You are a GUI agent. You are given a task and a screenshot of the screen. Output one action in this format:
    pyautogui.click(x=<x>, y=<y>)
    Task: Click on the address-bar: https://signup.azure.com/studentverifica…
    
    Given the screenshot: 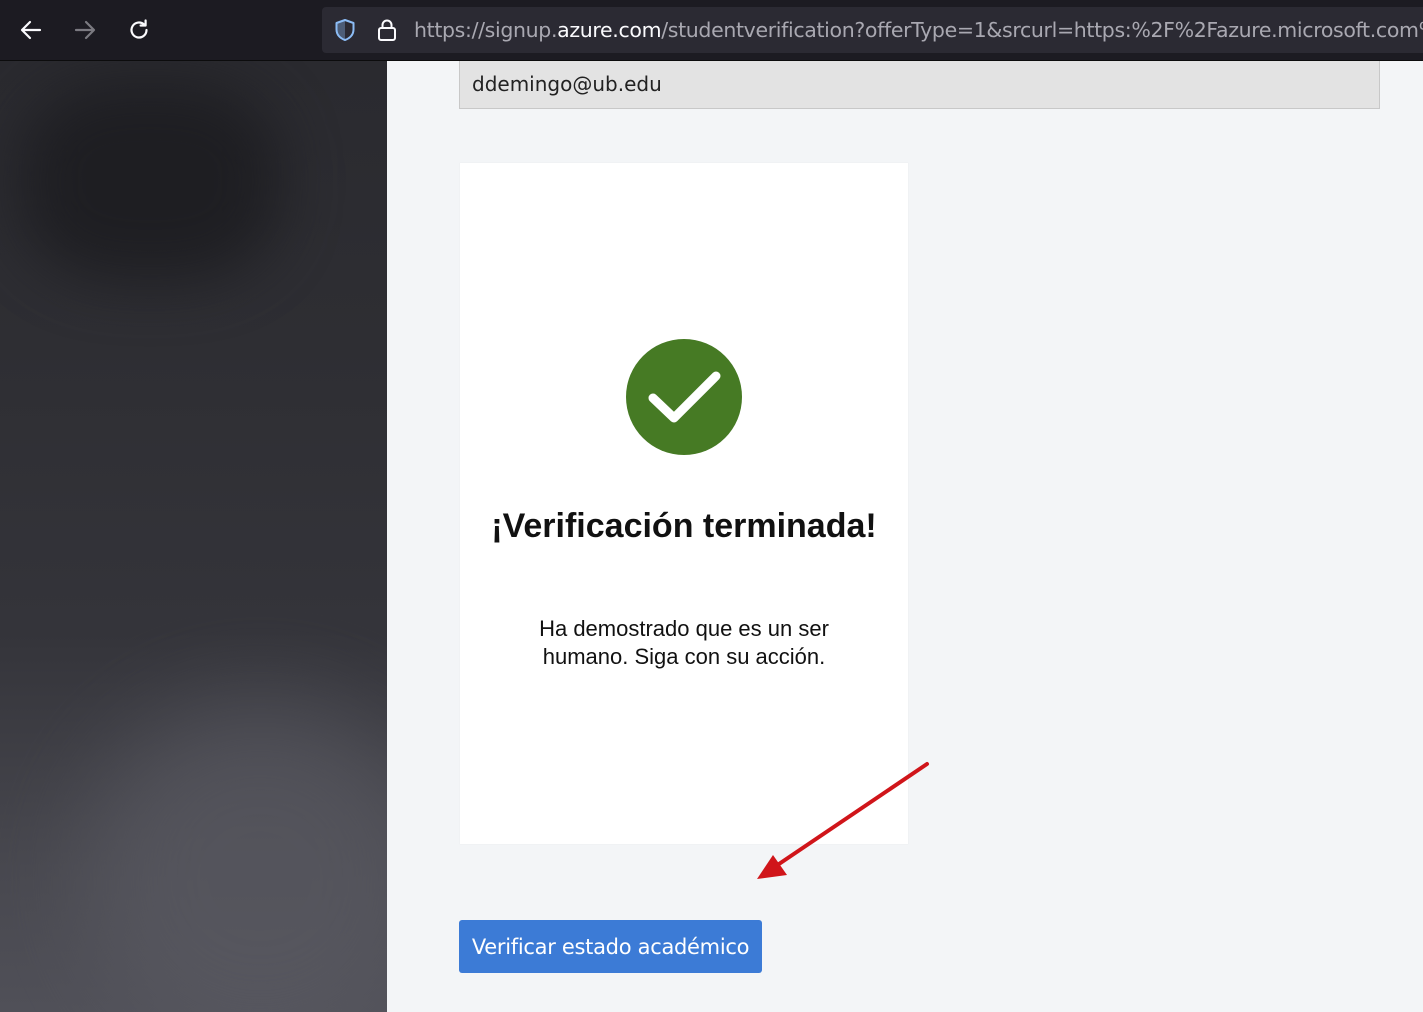 What is the action you would take?
    pyautogui.click(x=872, y=30)
    